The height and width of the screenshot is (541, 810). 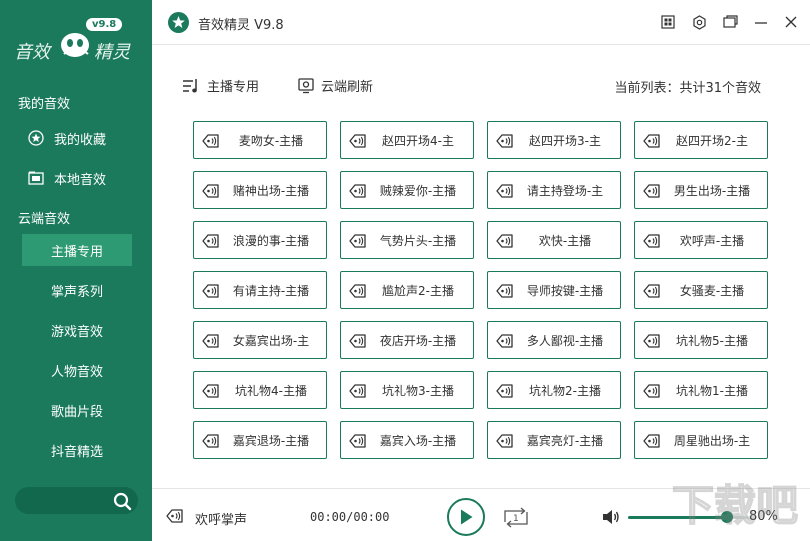 I want to click on sound-button-label: 嘉宾亮灯-主播, so click(x=565, y=441).